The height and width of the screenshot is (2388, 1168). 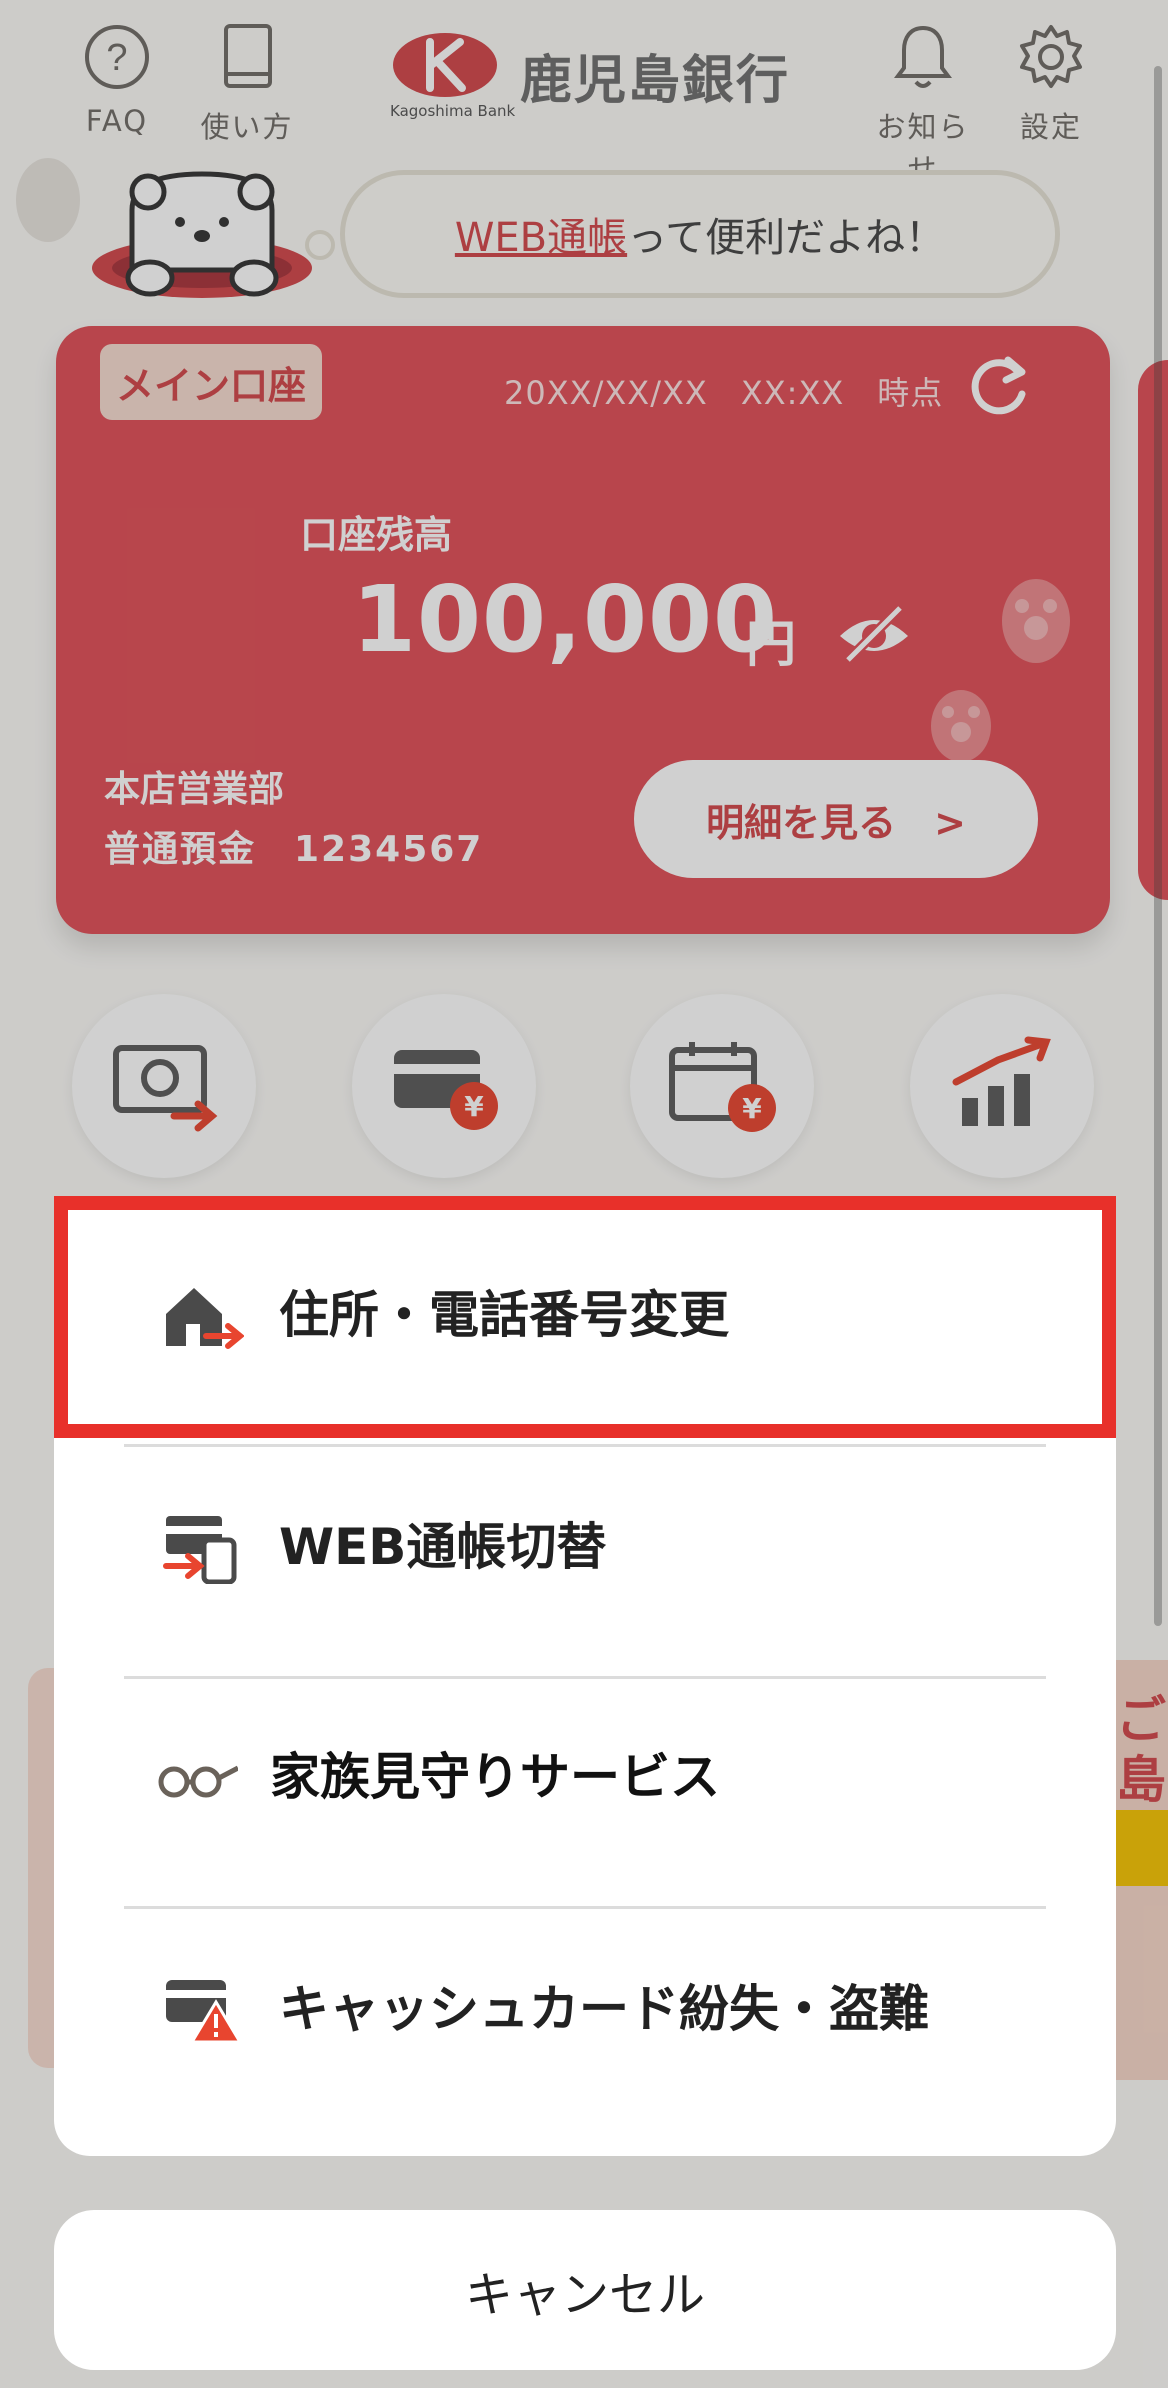 I want to click on address-phone-change-label: 住所・電話番号変更, so click(x=504, y=1315).